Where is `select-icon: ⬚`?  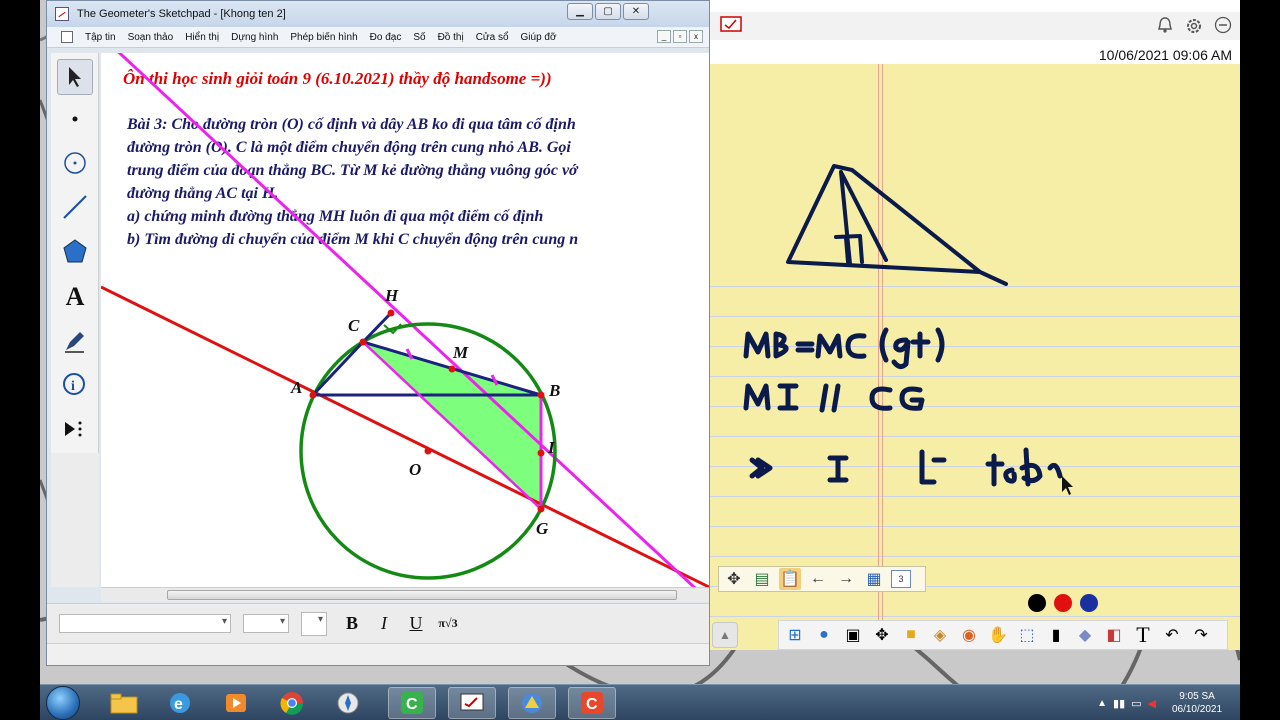
select-icon: ⬚ is located at coordinates (1027, 635).